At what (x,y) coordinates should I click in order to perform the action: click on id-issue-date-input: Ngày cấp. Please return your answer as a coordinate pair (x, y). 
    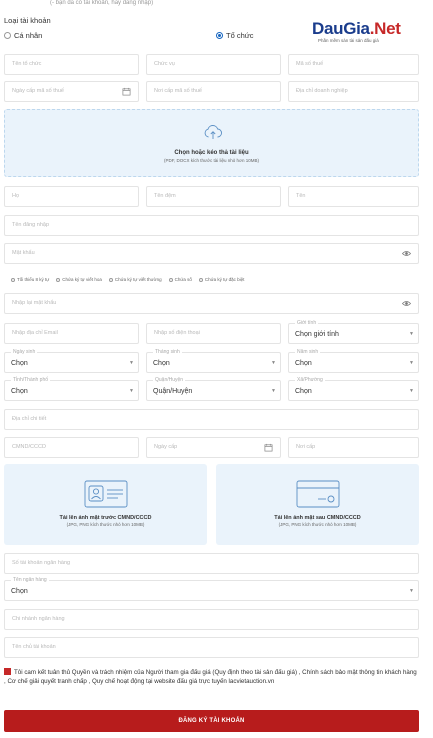
    Looking at the image, I should click on (213, 447).